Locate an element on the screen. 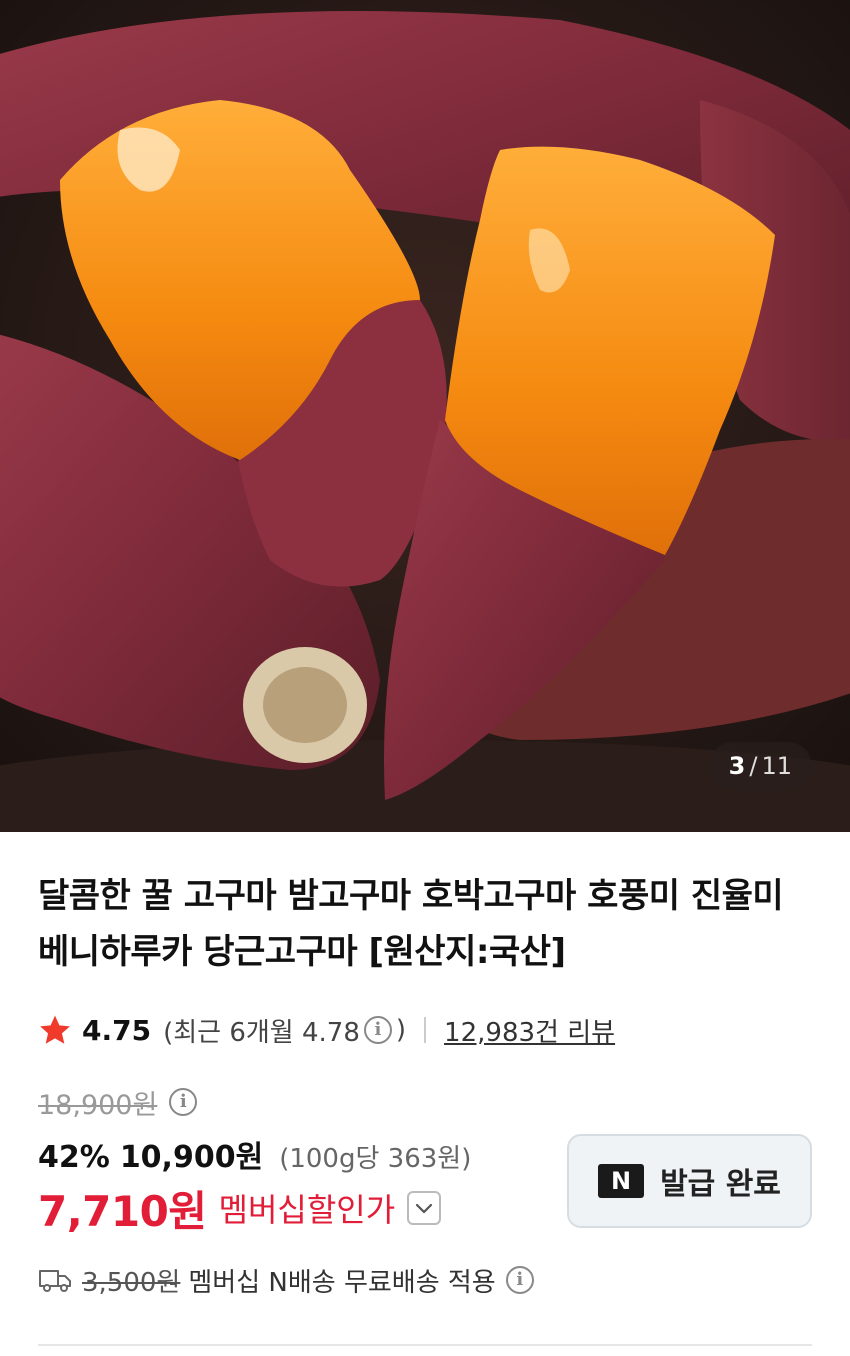  shipping-text: 멤버십 N배송 무료배송 적용 is located at coordinates (342, 1282).